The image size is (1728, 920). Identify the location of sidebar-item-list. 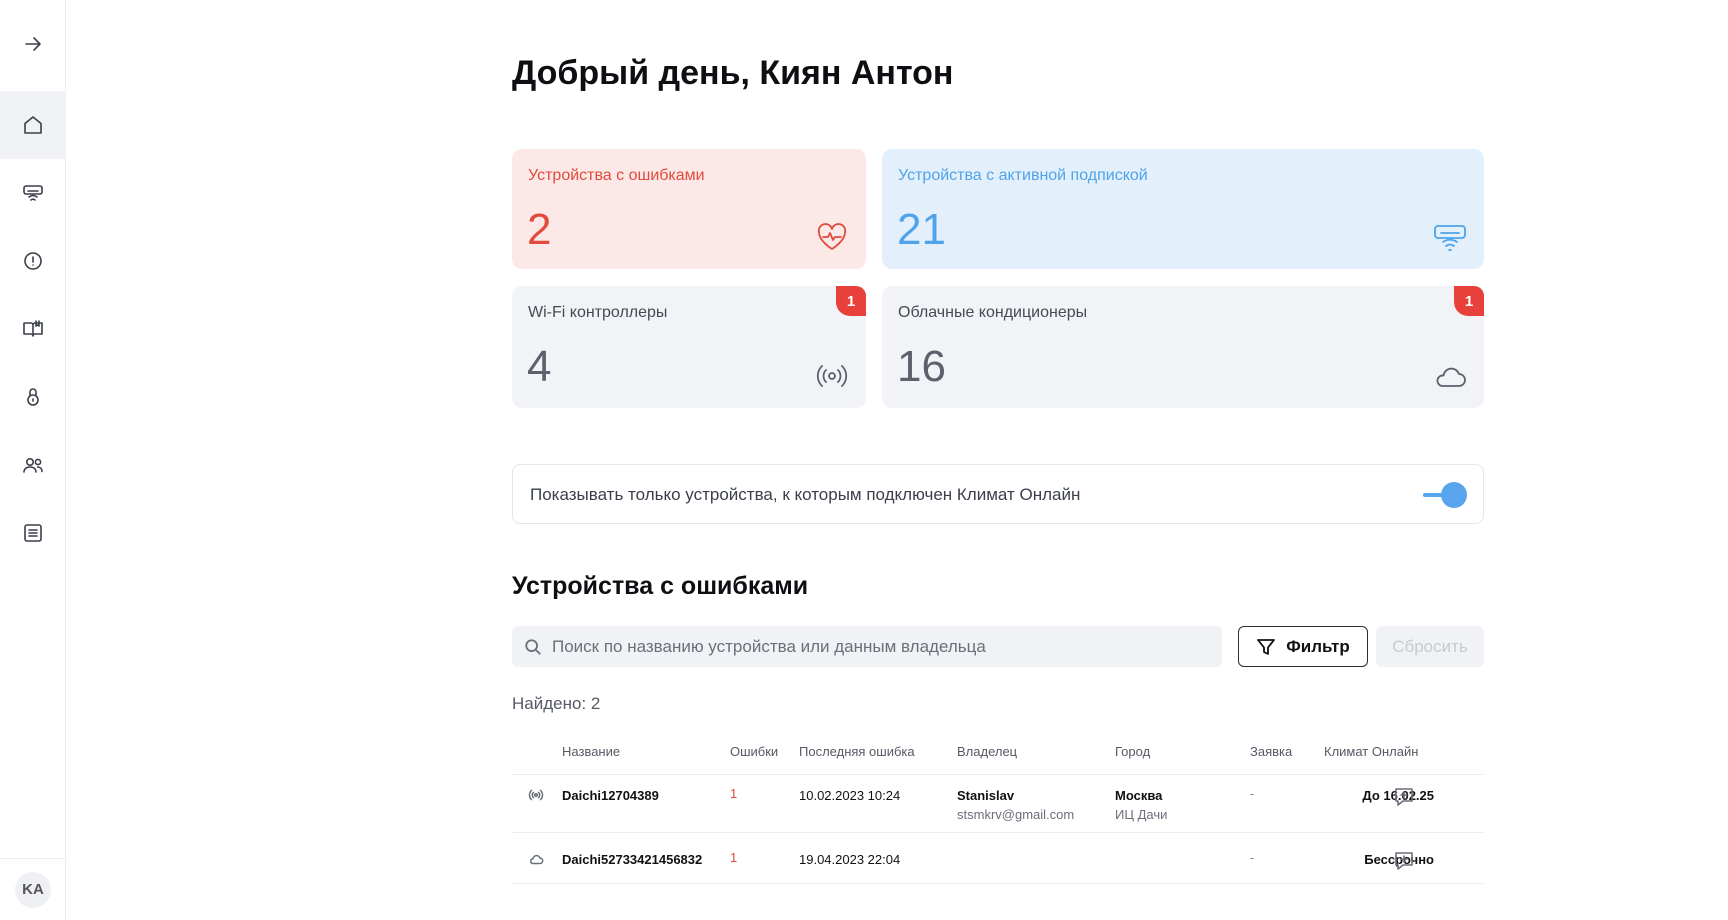
(33, 533).